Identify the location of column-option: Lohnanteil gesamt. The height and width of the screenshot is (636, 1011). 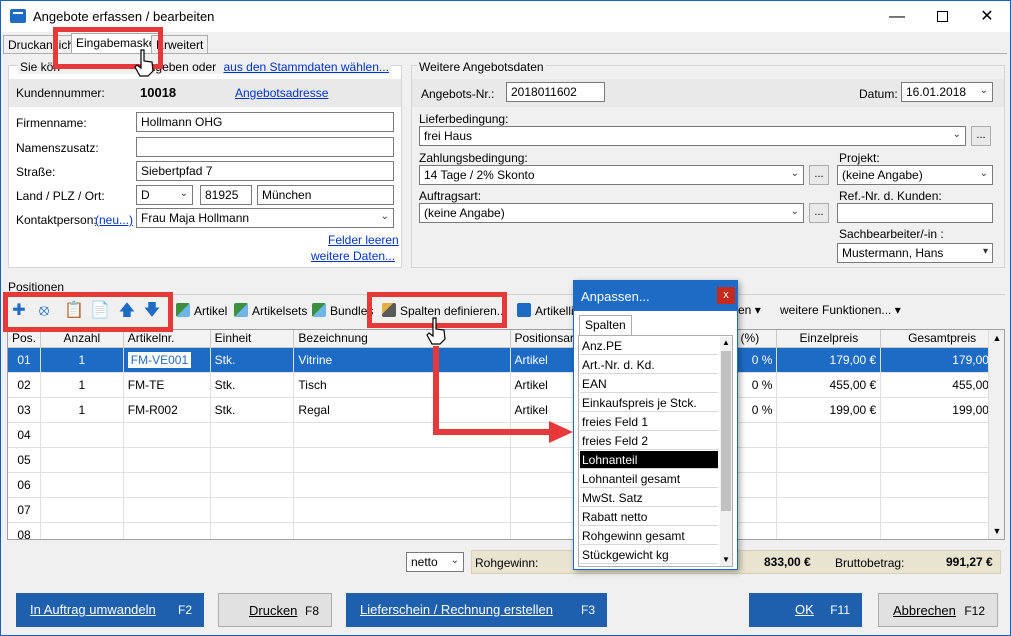
(649, 479).